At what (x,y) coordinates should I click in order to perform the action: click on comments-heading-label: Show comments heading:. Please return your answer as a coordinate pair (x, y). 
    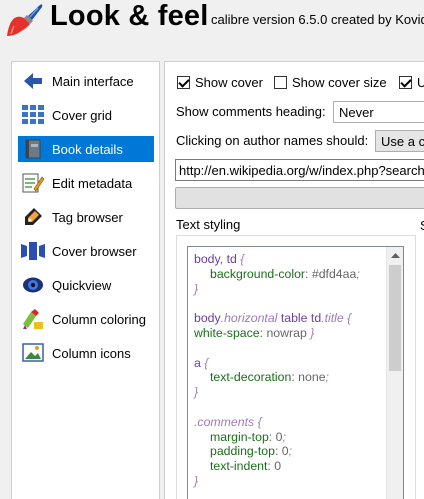
    Looking at the image, I should click on (251, 111).